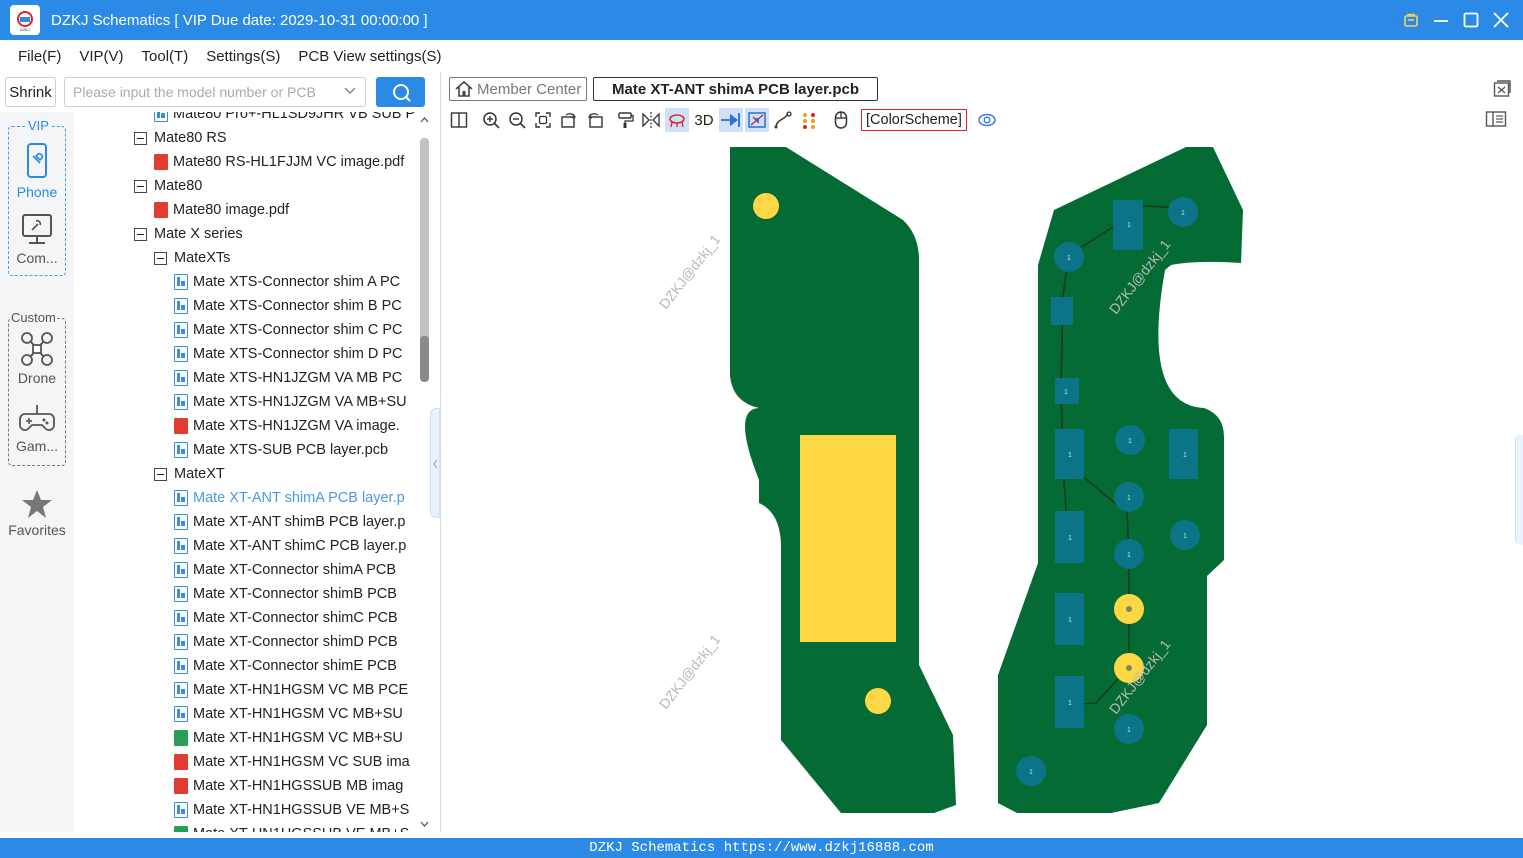  I want to click on tree-file: Mate XT-Connector shimE PCB, so click(285, 666).